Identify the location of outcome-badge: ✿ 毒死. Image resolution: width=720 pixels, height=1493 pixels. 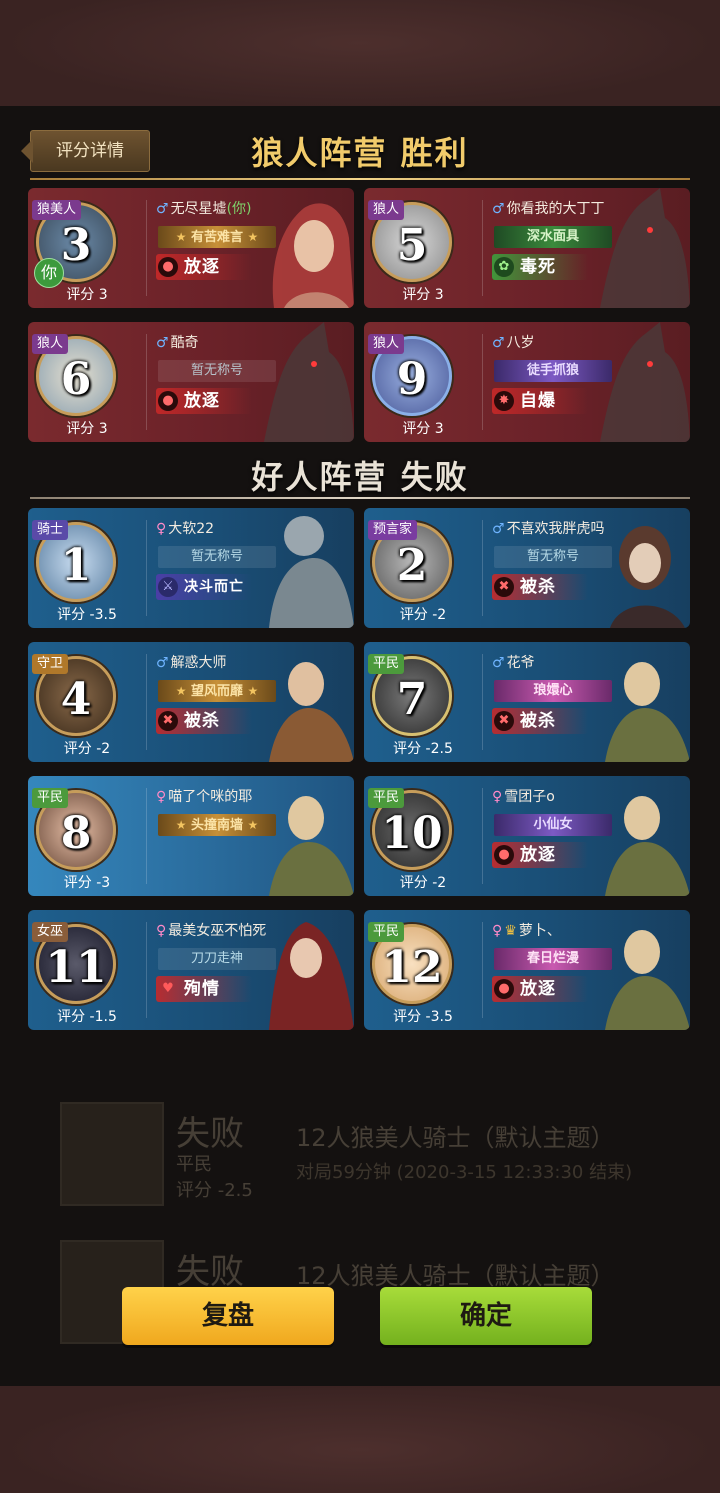
(540, 267).